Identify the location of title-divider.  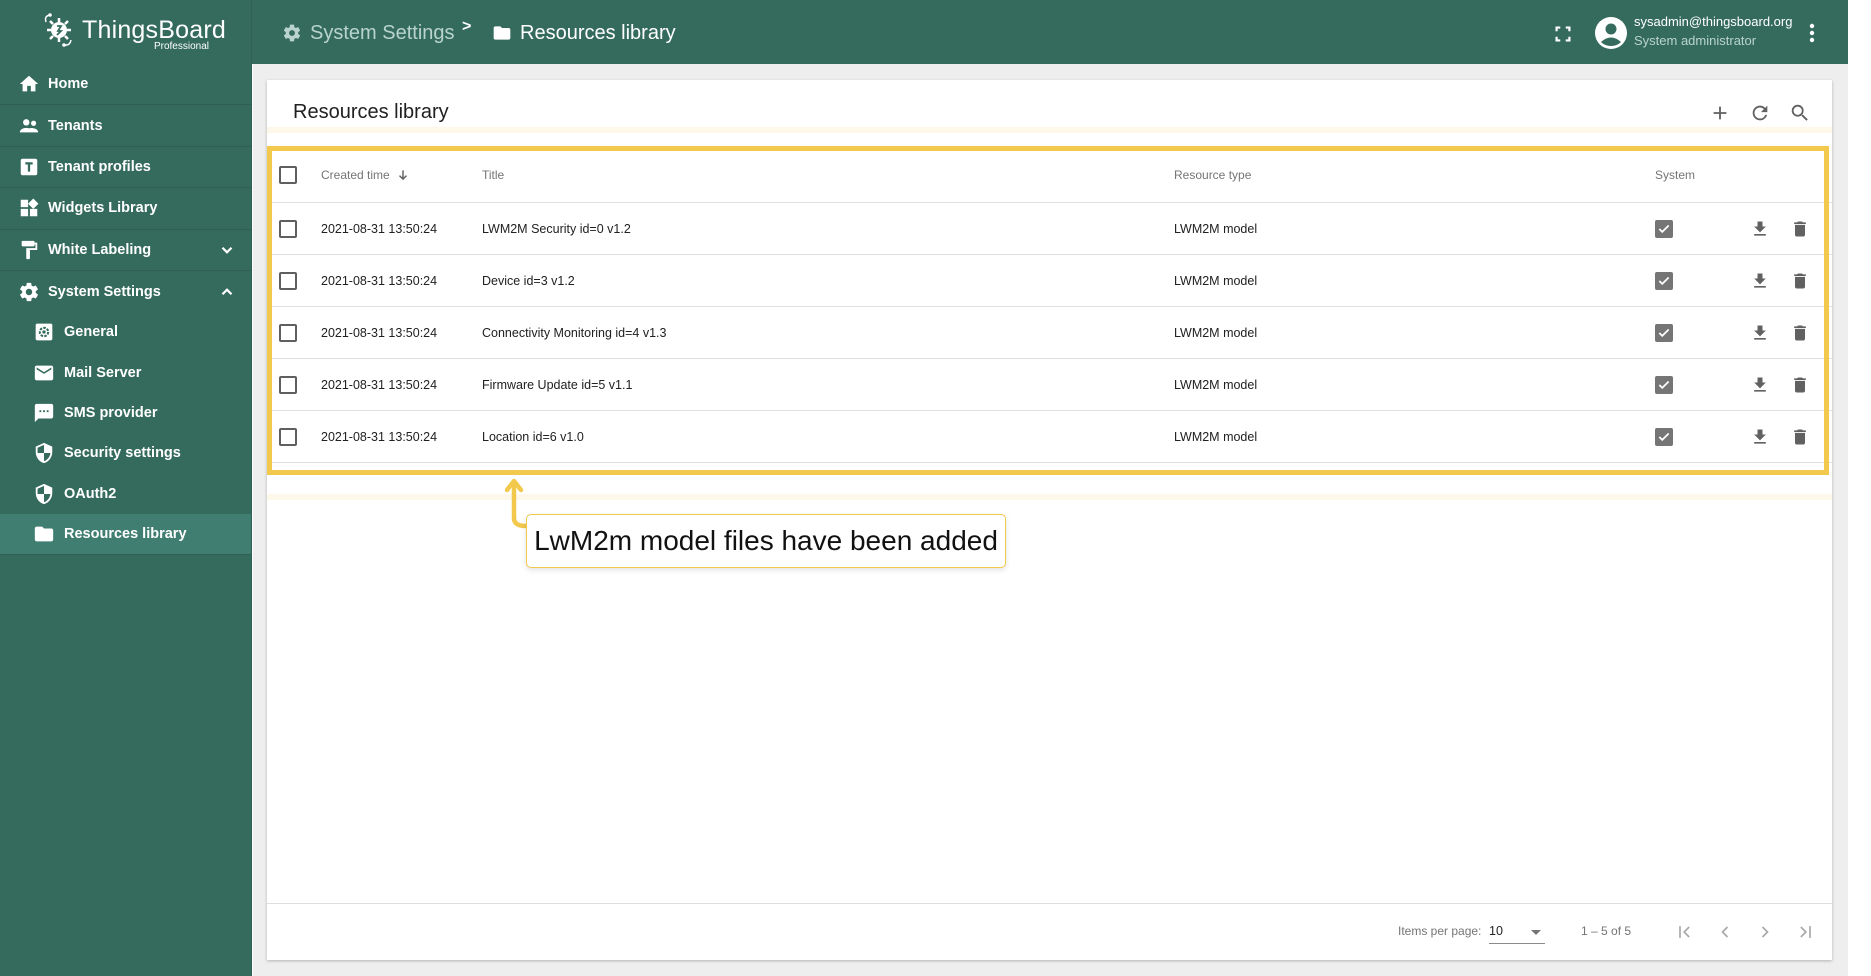
(1049, 130).